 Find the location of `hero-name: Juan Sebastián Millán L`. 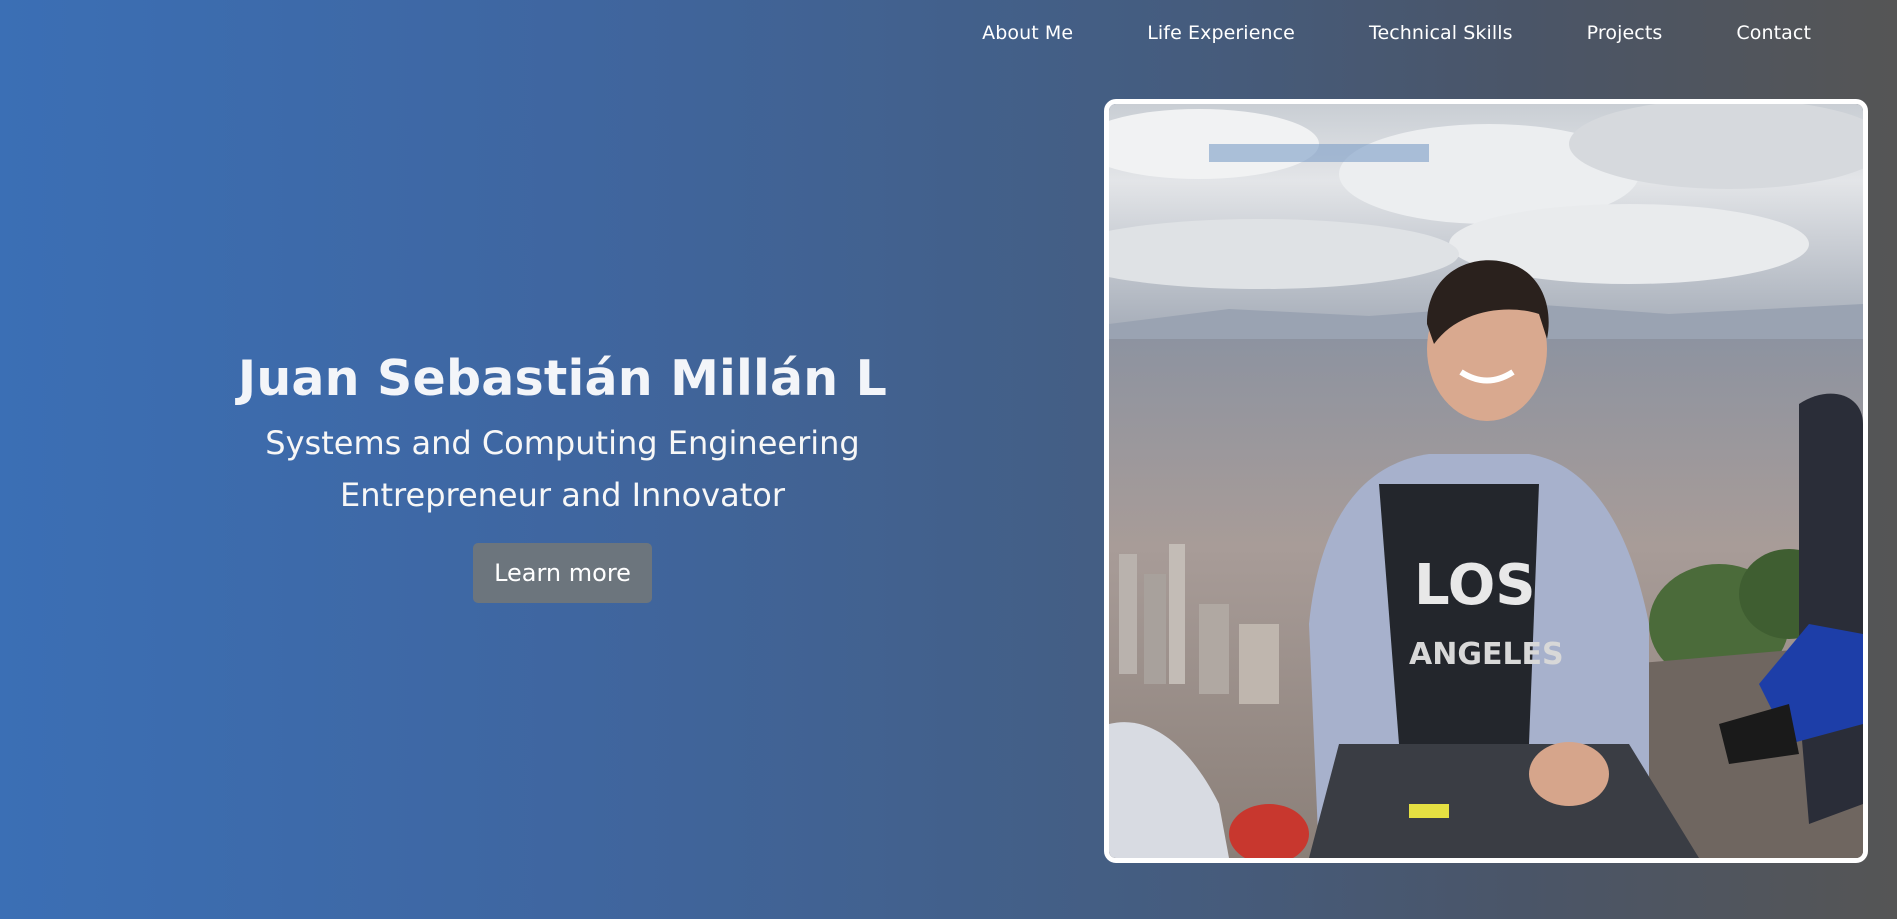

hero-name: Juan Sebastián Millán L is located at coordinates (562, 378).